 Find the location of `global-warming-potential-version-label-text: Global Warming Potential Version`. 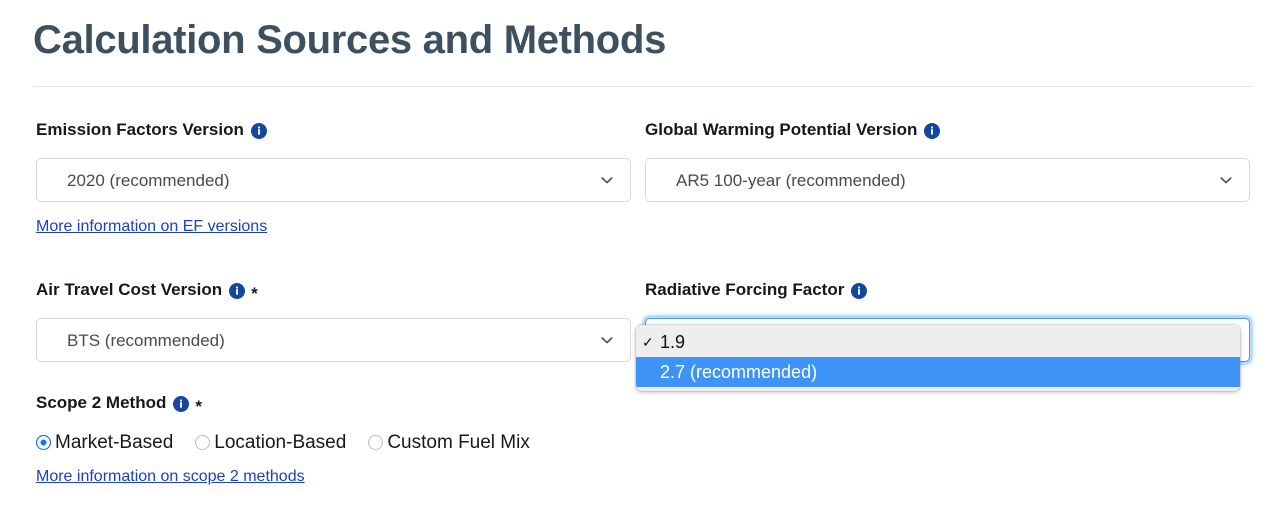

global-warming-potential-version-label-text: Global Warming Potential Version is located at coordinates (781, 129).